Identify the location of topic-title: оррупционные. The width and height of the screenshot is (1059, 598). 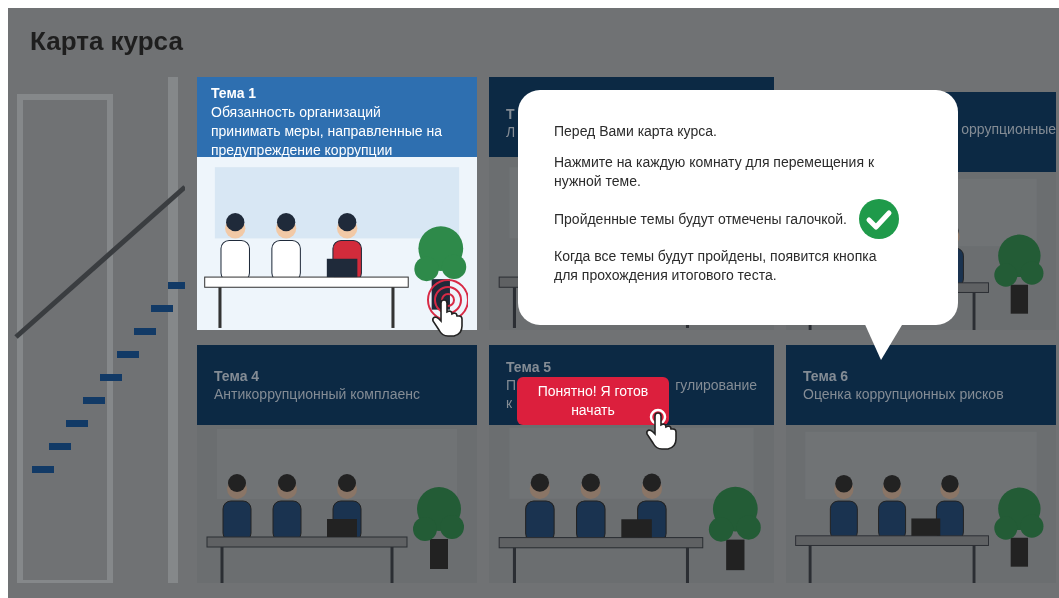
(1008, 129).